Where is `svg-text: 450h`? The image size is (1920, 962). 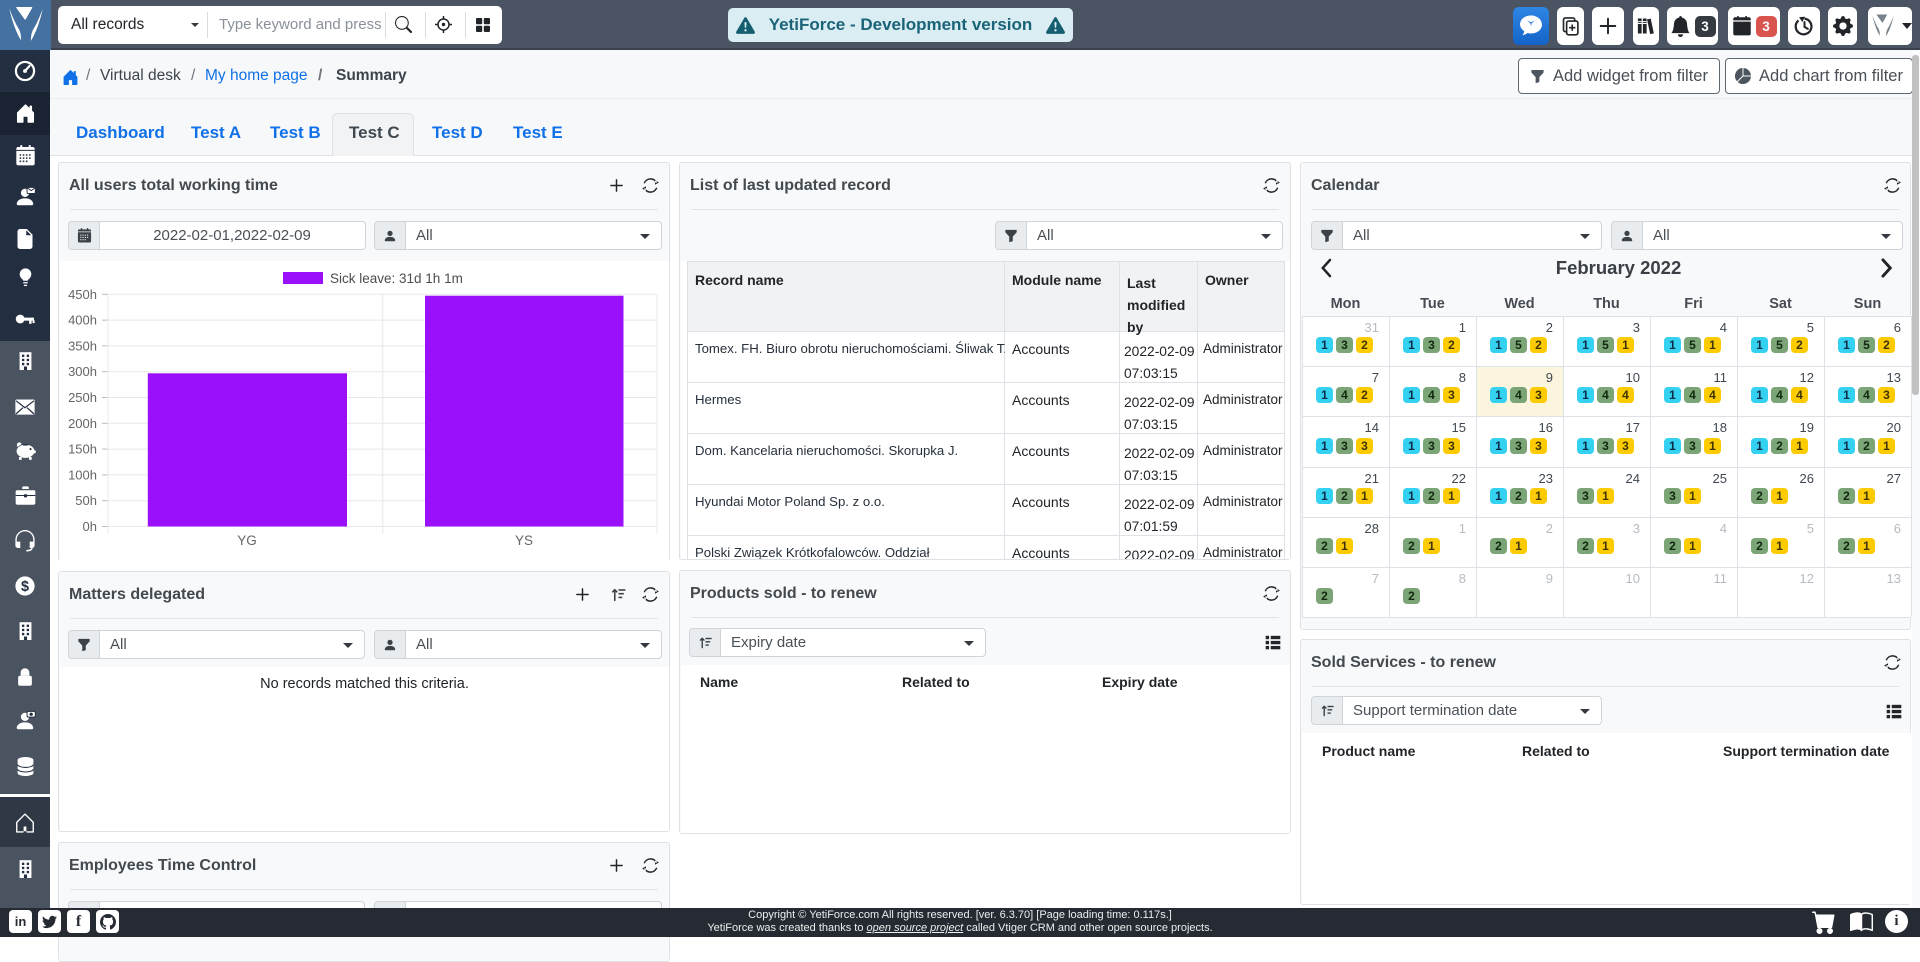
svg-text: 450h is located at coordinates (82, 294).